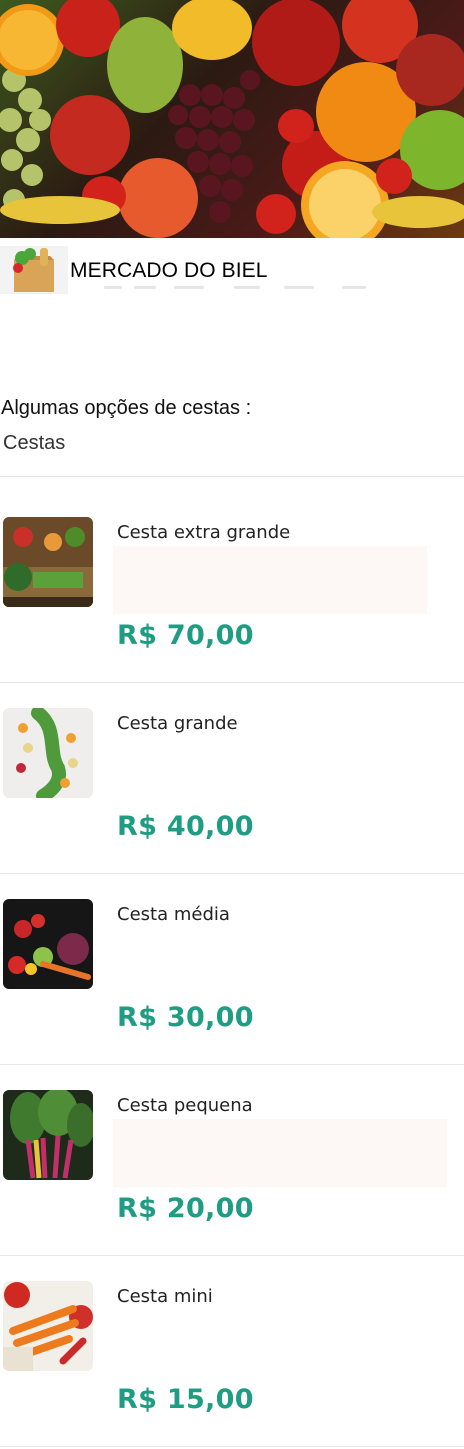 The width and height of the screenshot is (464, 1449). Describe the element at coordinates (34, 270) in the screenshot. I see `grocery-bag-icon` at that location.